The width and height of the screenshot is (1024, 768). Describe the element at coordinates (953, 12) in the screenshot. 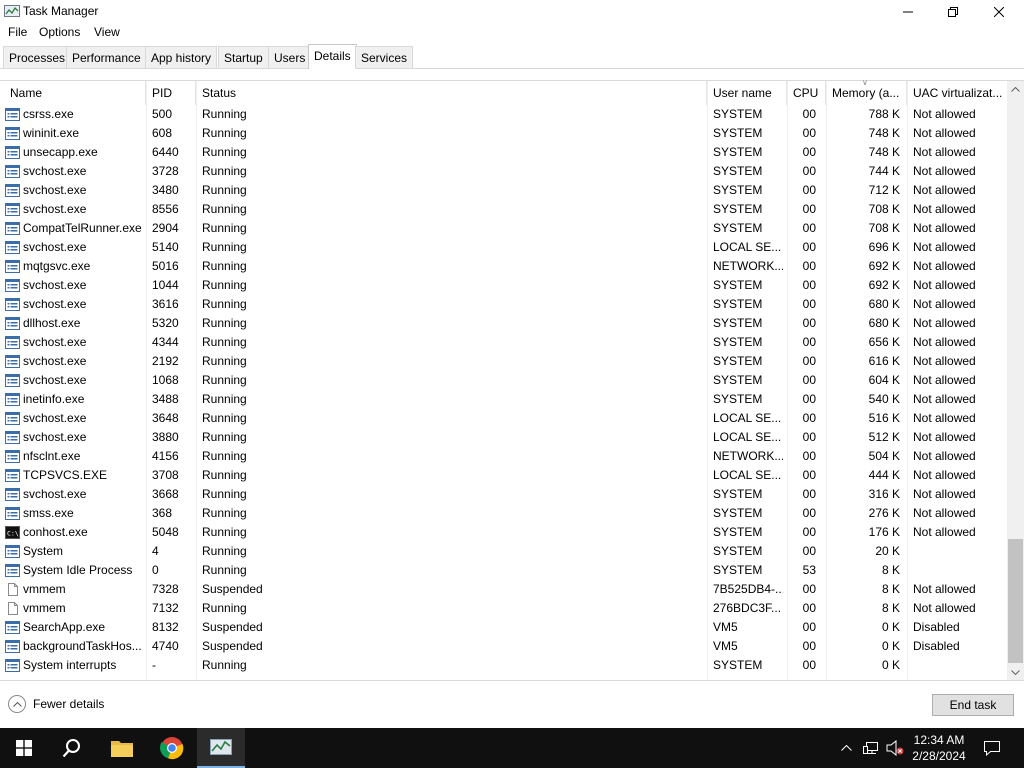

I see `restore-button` at that location.